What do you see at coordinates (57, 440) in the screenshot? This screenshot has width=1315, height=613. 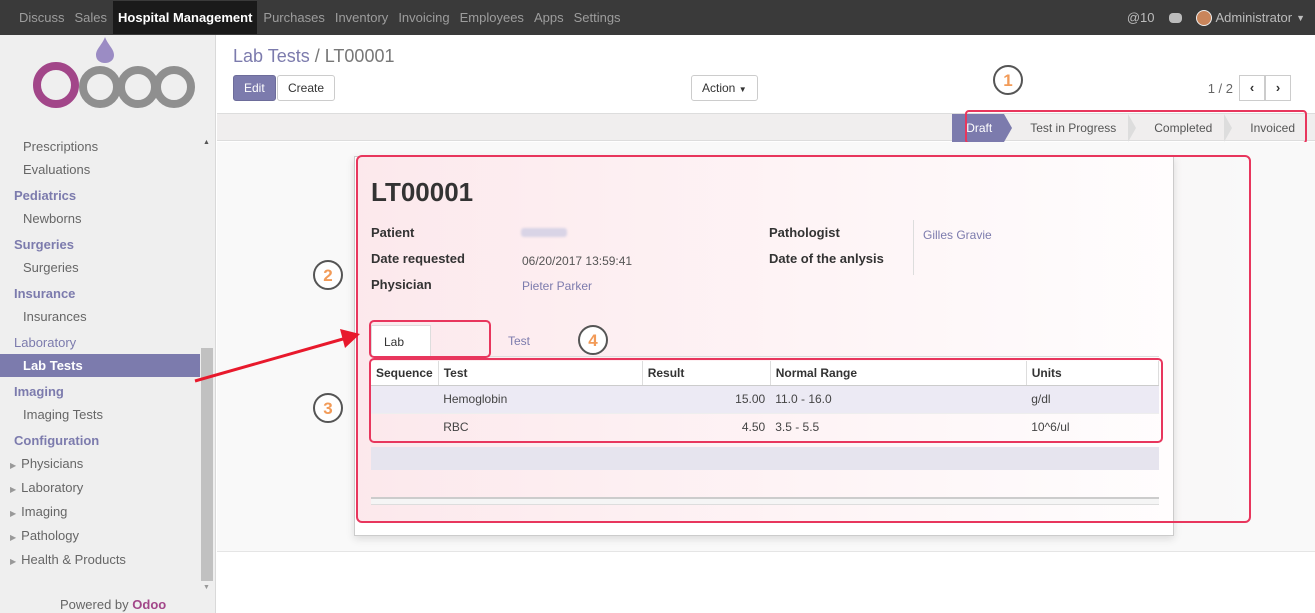 I see `sidebar-section-configuration: Configuration` at bounding box center [57, 440].